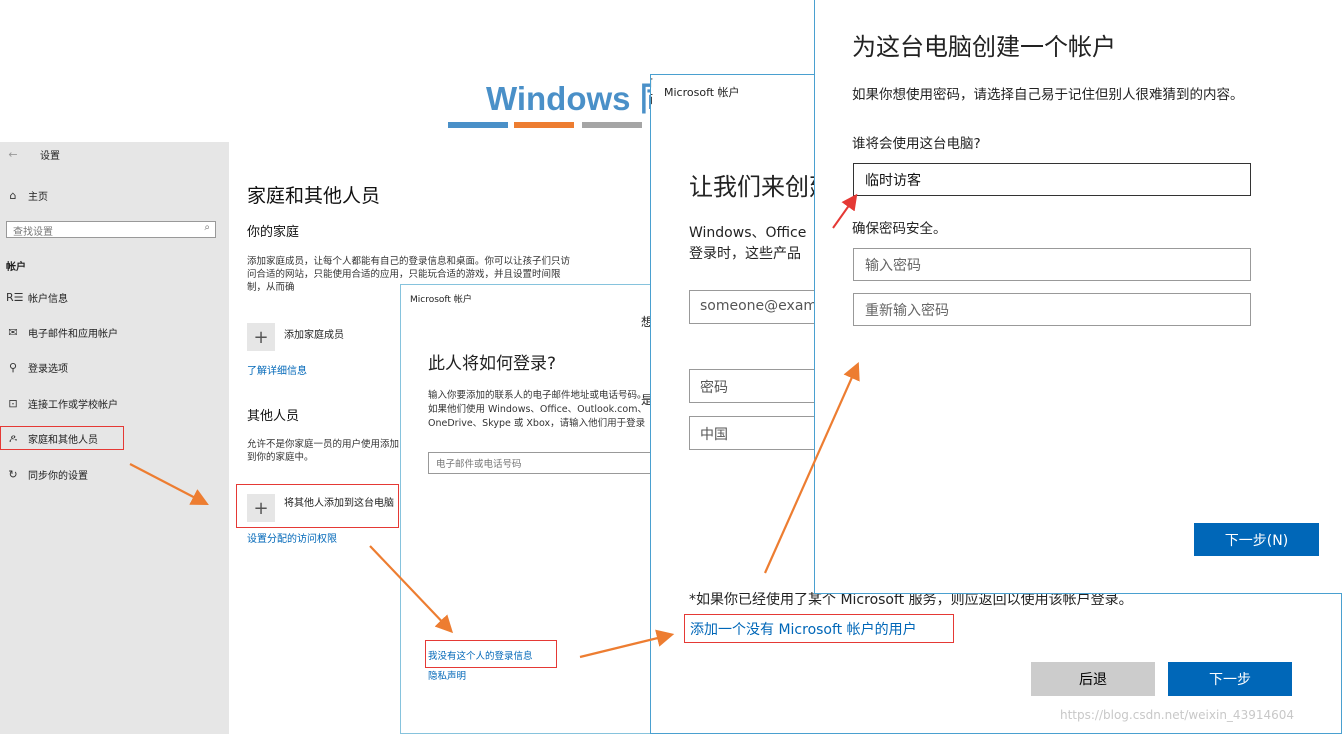 Image resolution: width=1342 pixels, height=734 pixels. I want to click on sidebar-item-label: 连接工作或学校帐户, so click(73, 405).